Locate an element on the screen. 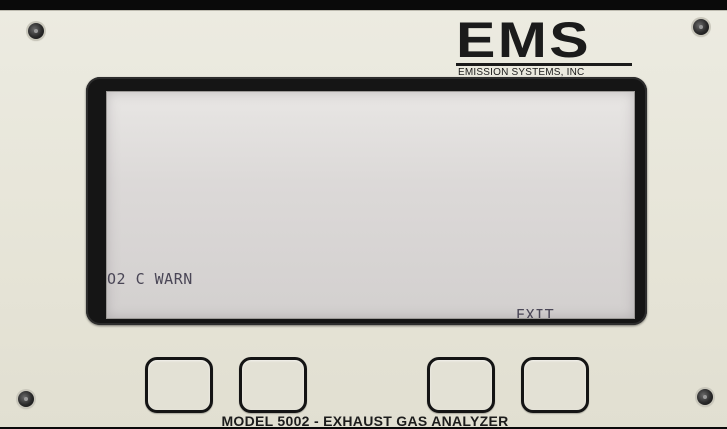 This screenshot has width=727, height=429. model-label: MODEL 5002 - EXHAUST GAS ANALYZER is located at coordinates (365, 421).